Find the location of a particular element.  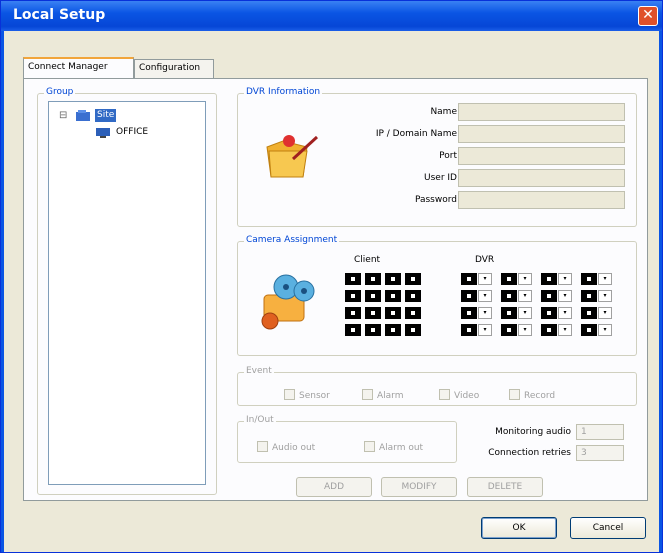

user-id-label: User ID is located at coordinates (440, 178).